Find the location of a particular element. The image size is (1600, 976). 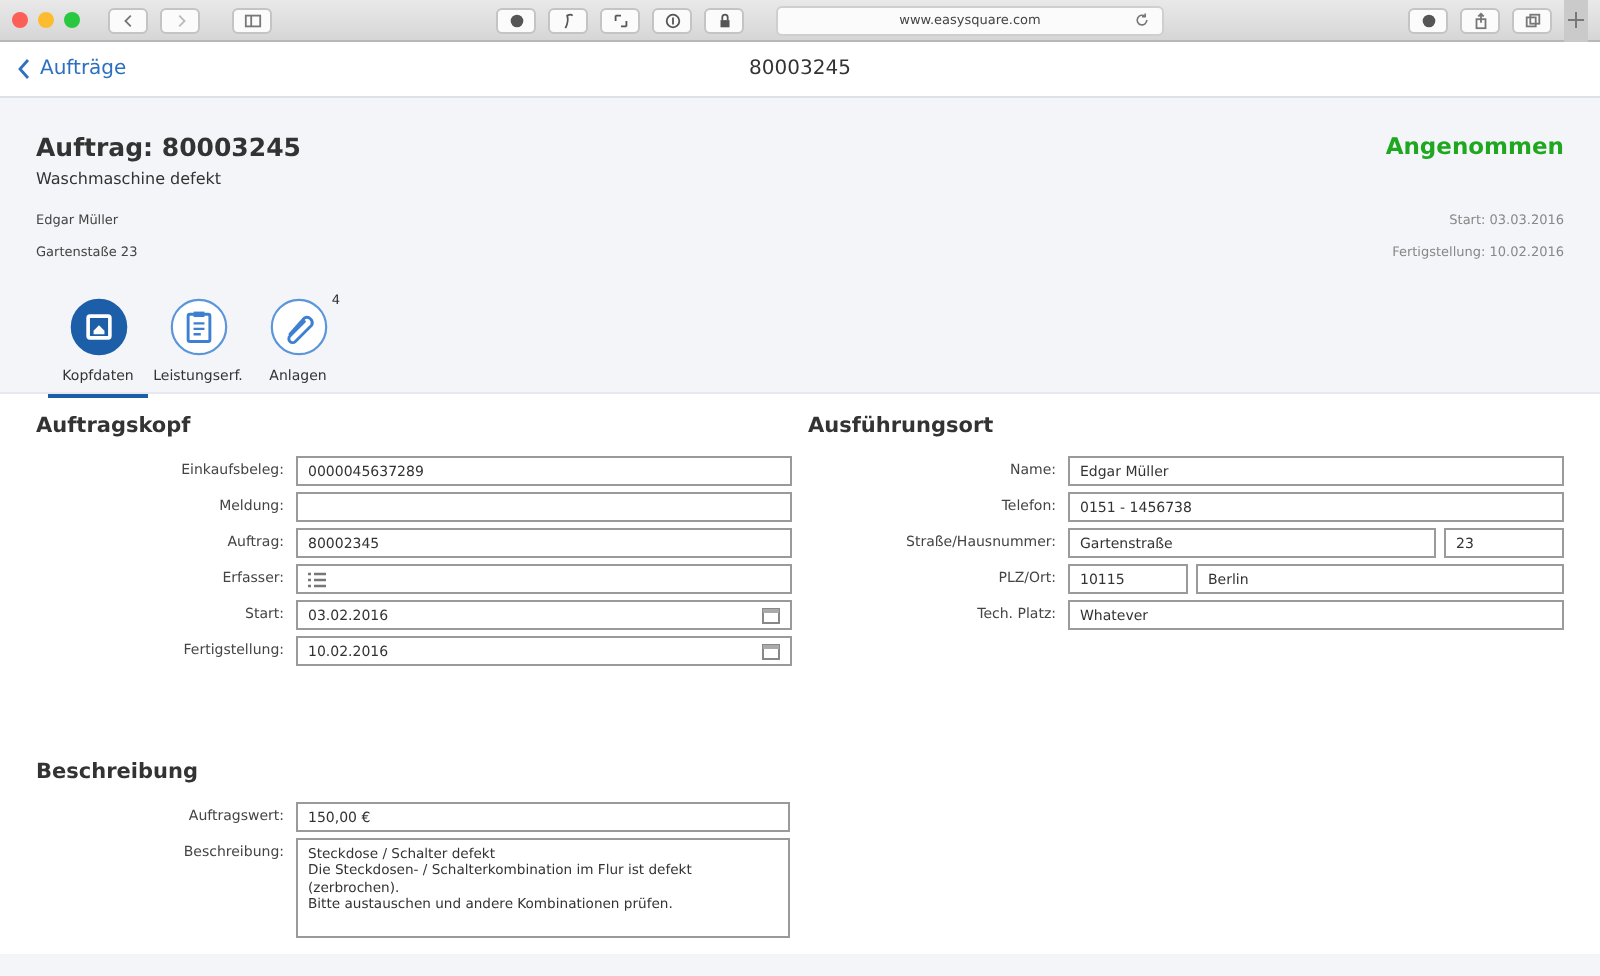

close-icon is located at coordinates (20, 20).